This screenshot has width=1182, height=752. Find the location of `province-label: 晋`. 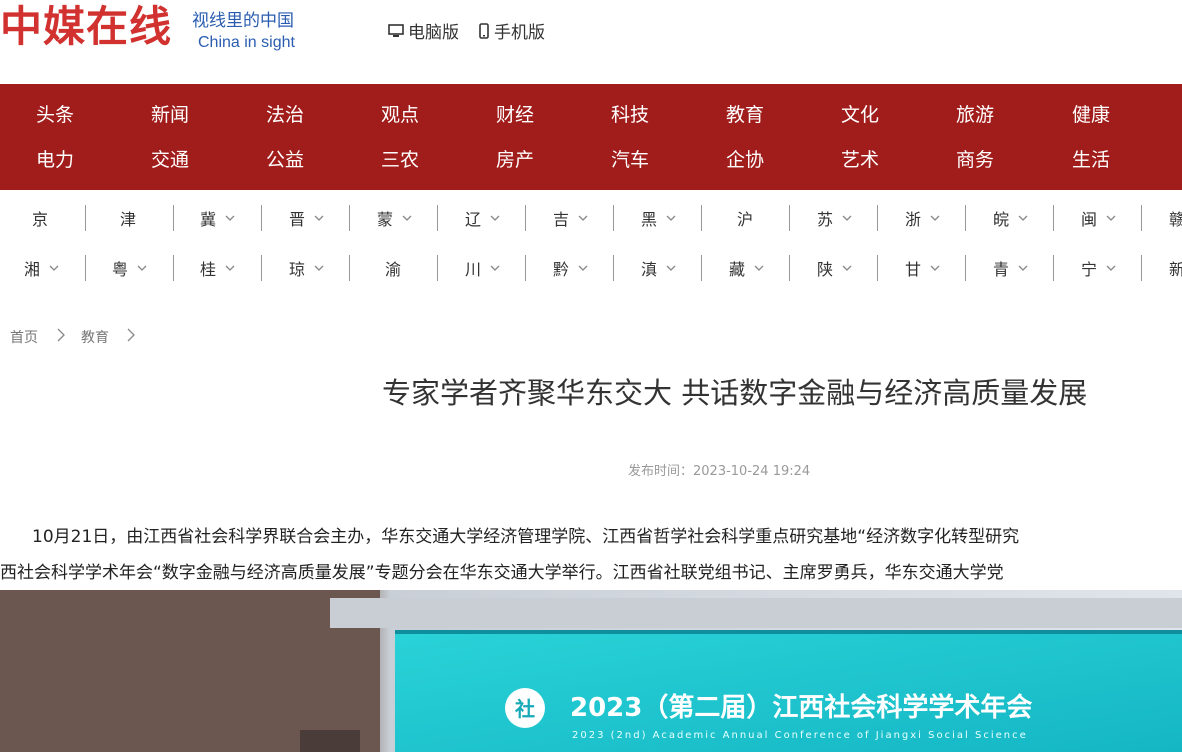

province-label: 晋 is located at coordinates (297, 219).